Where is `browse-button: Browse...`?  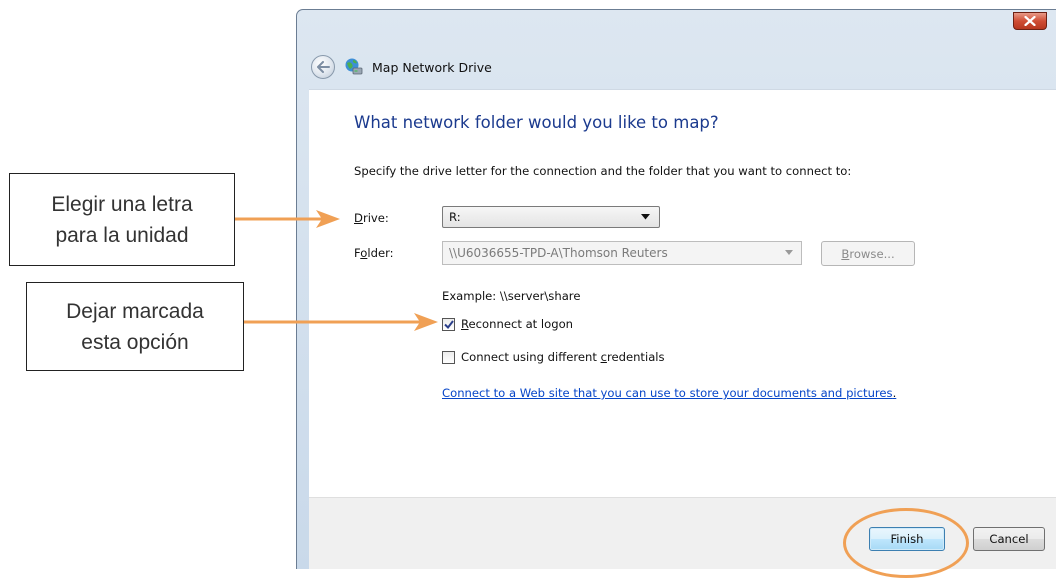 browse-button: Browse... is located at coordinates (868, 253).